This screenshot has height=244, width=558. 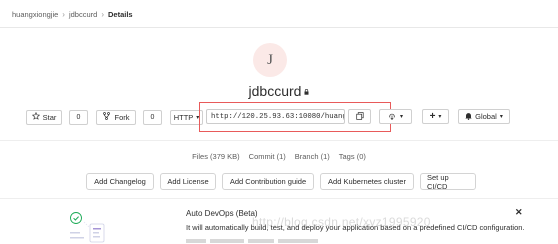 I want to click on fork-button: Fork, so click(x=116, y=117).